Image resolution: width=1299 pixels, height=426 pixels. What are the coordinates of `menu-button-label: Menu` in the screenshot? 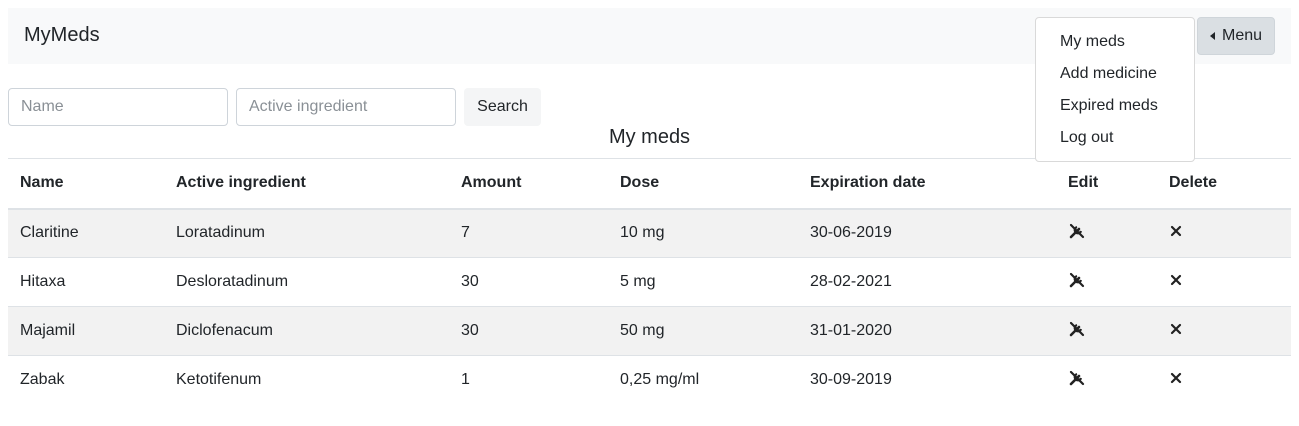 It's located at (1242, 35).